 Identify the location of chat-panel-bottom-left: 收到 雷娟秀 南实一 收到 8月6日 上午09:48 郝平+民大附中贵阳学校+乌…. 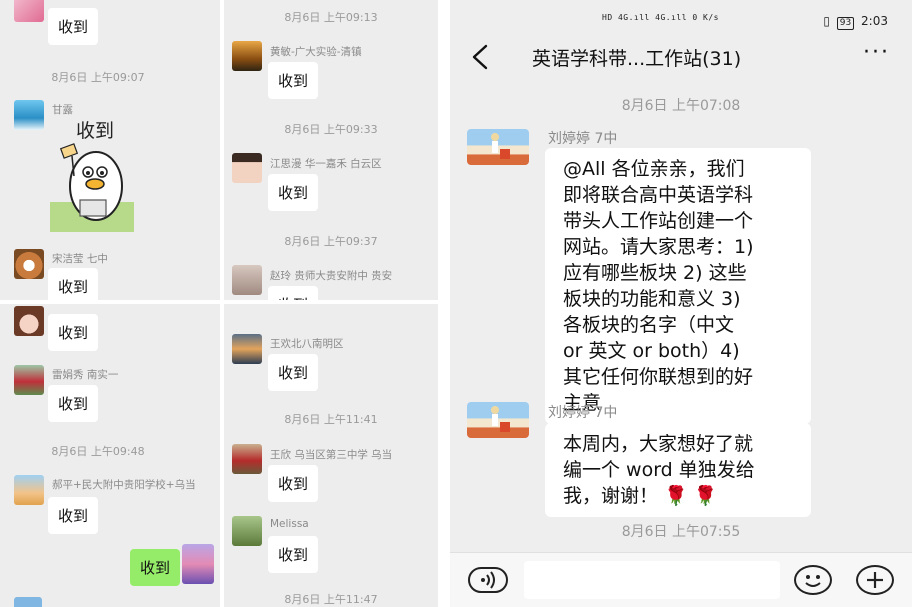
(110, 455).